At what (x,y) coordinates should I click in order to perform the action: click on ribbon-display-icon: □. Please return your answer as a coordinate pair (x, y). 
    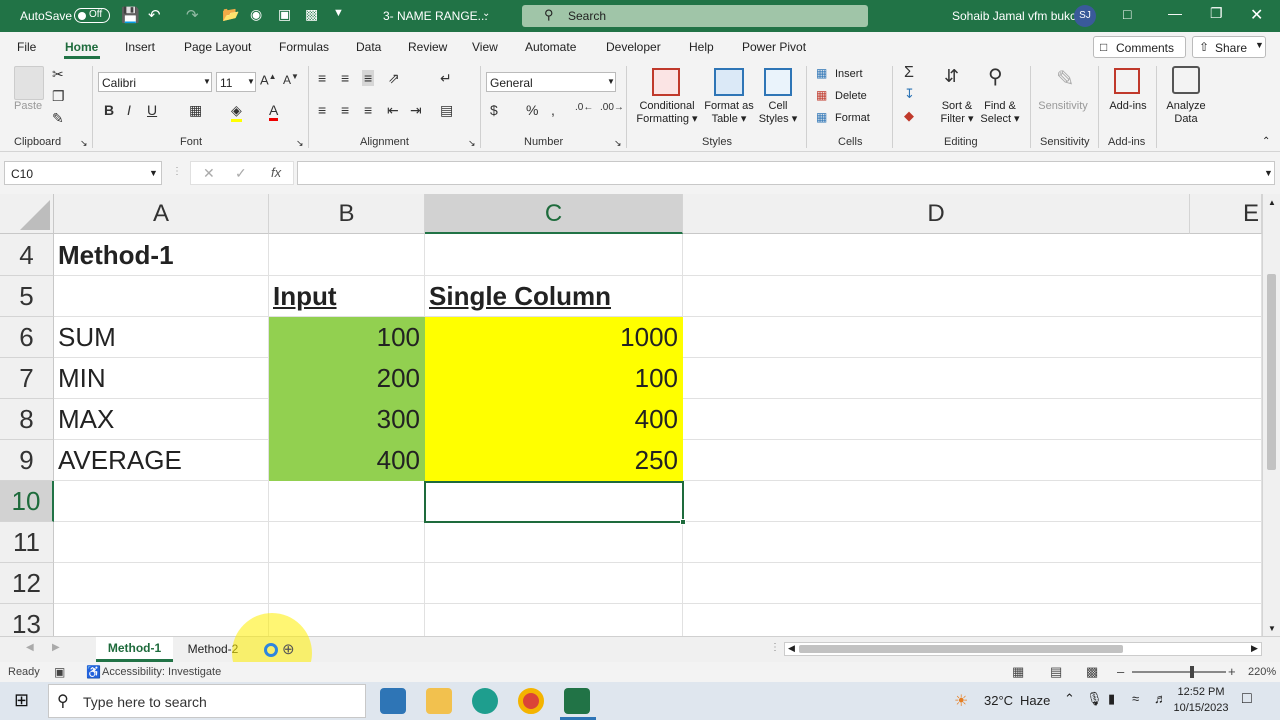
    Looking at the image, I should click on (1127, 14).